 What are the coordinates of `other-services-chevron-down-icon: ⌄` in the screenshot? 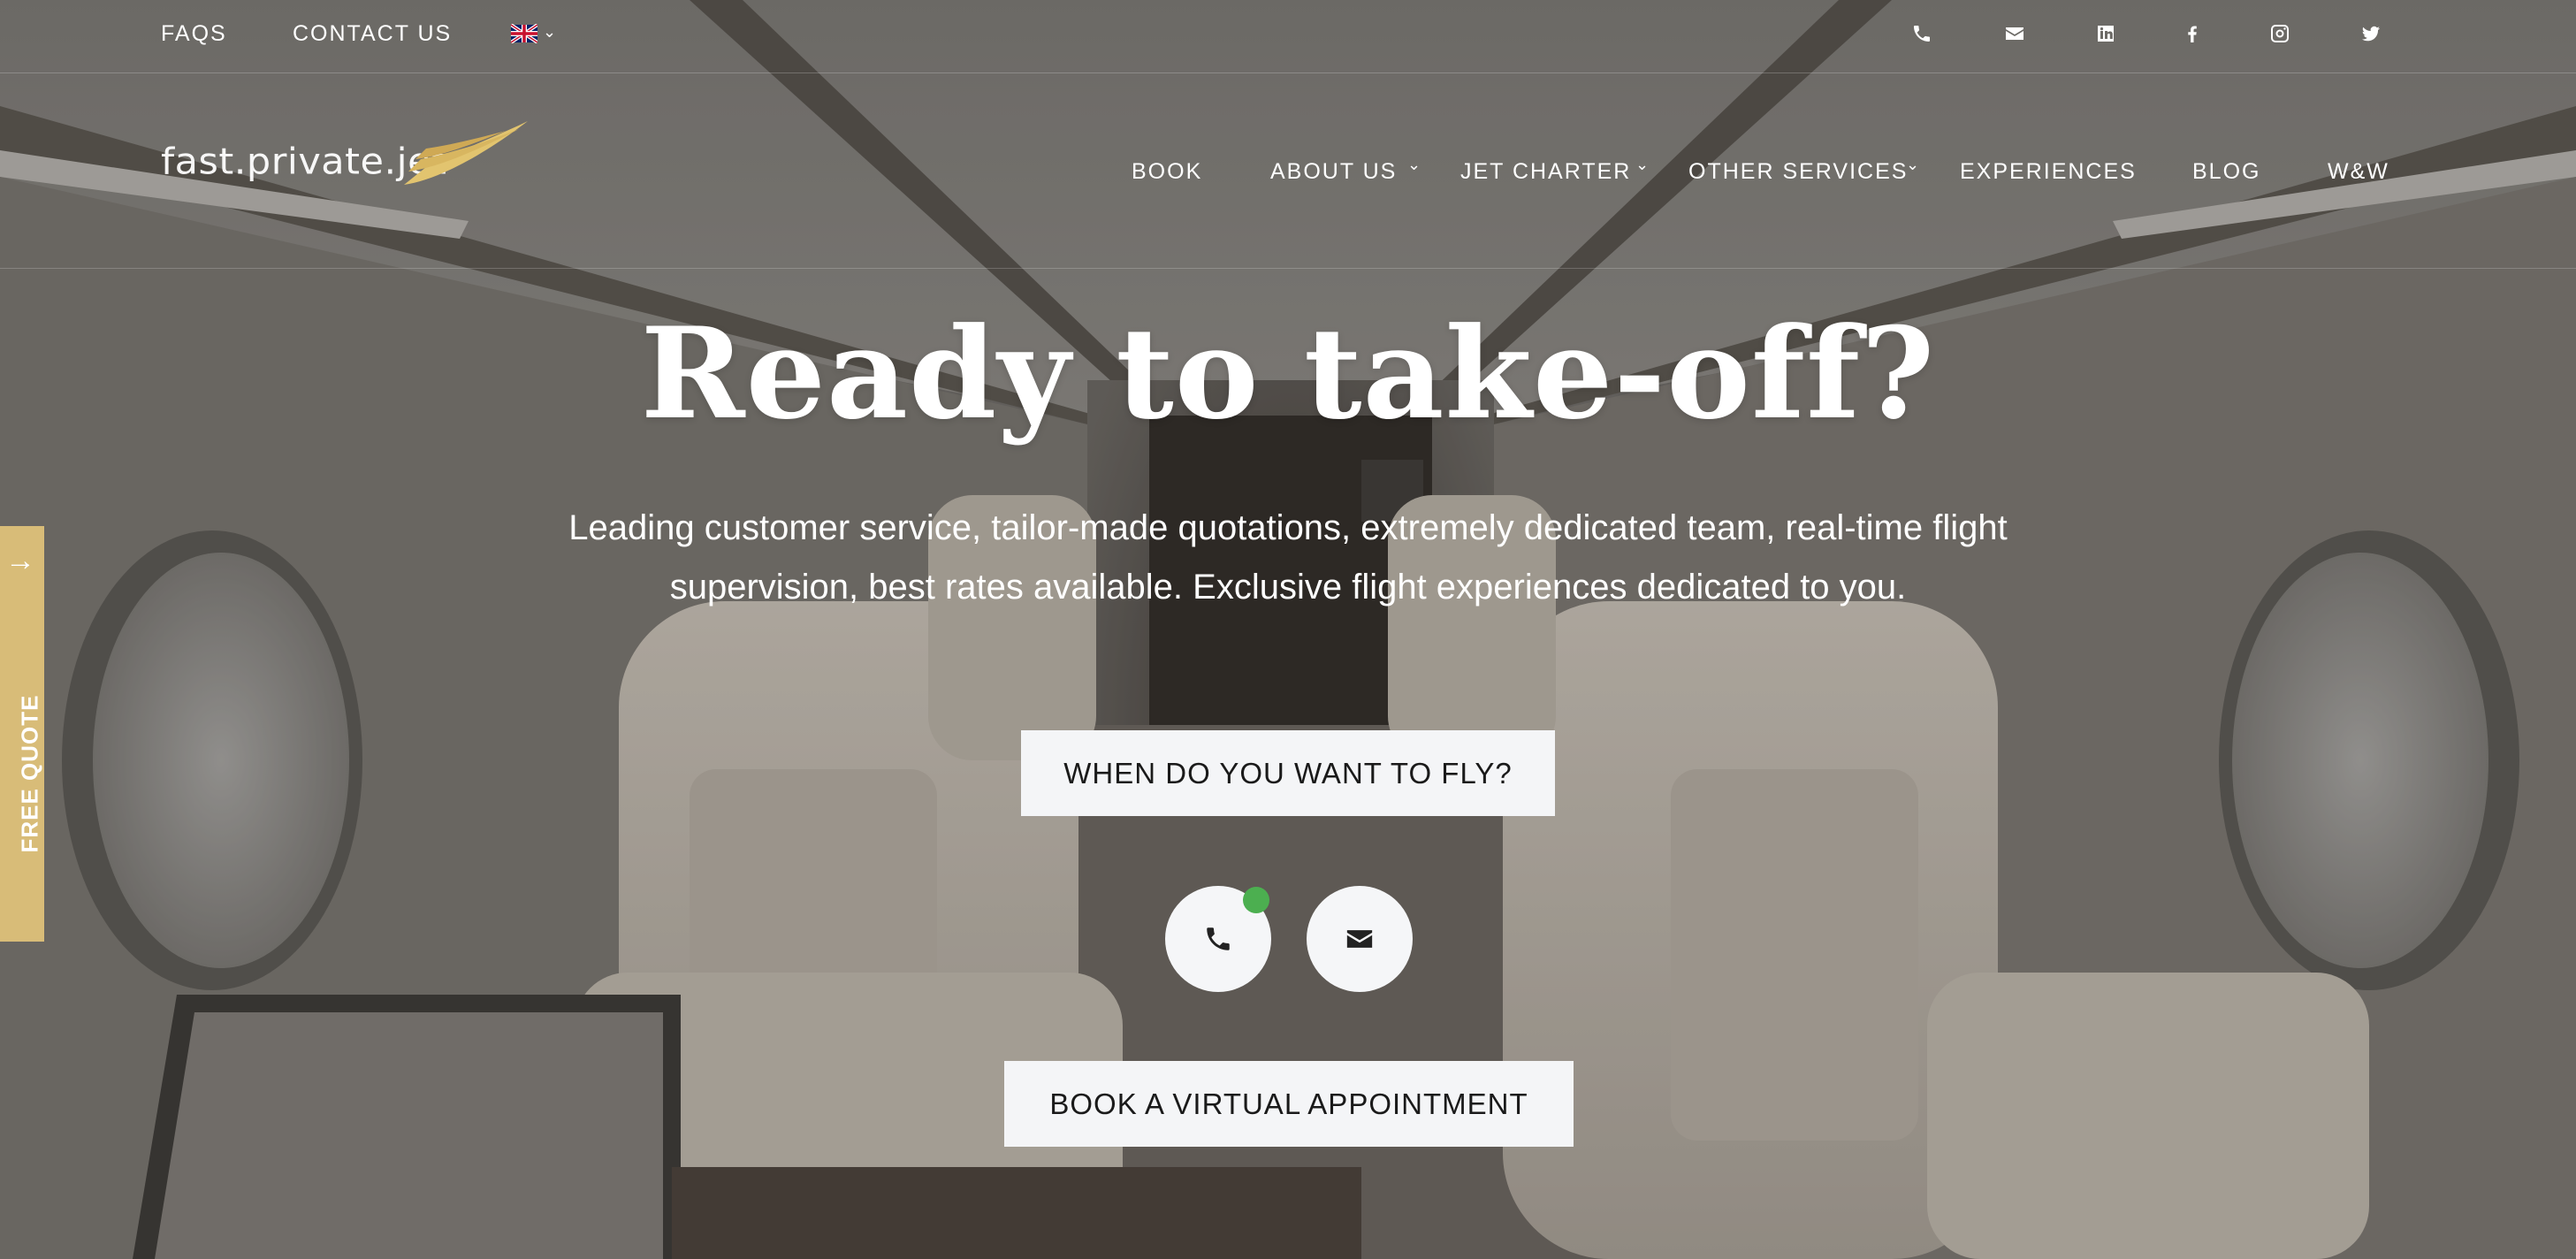 It's located at (1912, 165).